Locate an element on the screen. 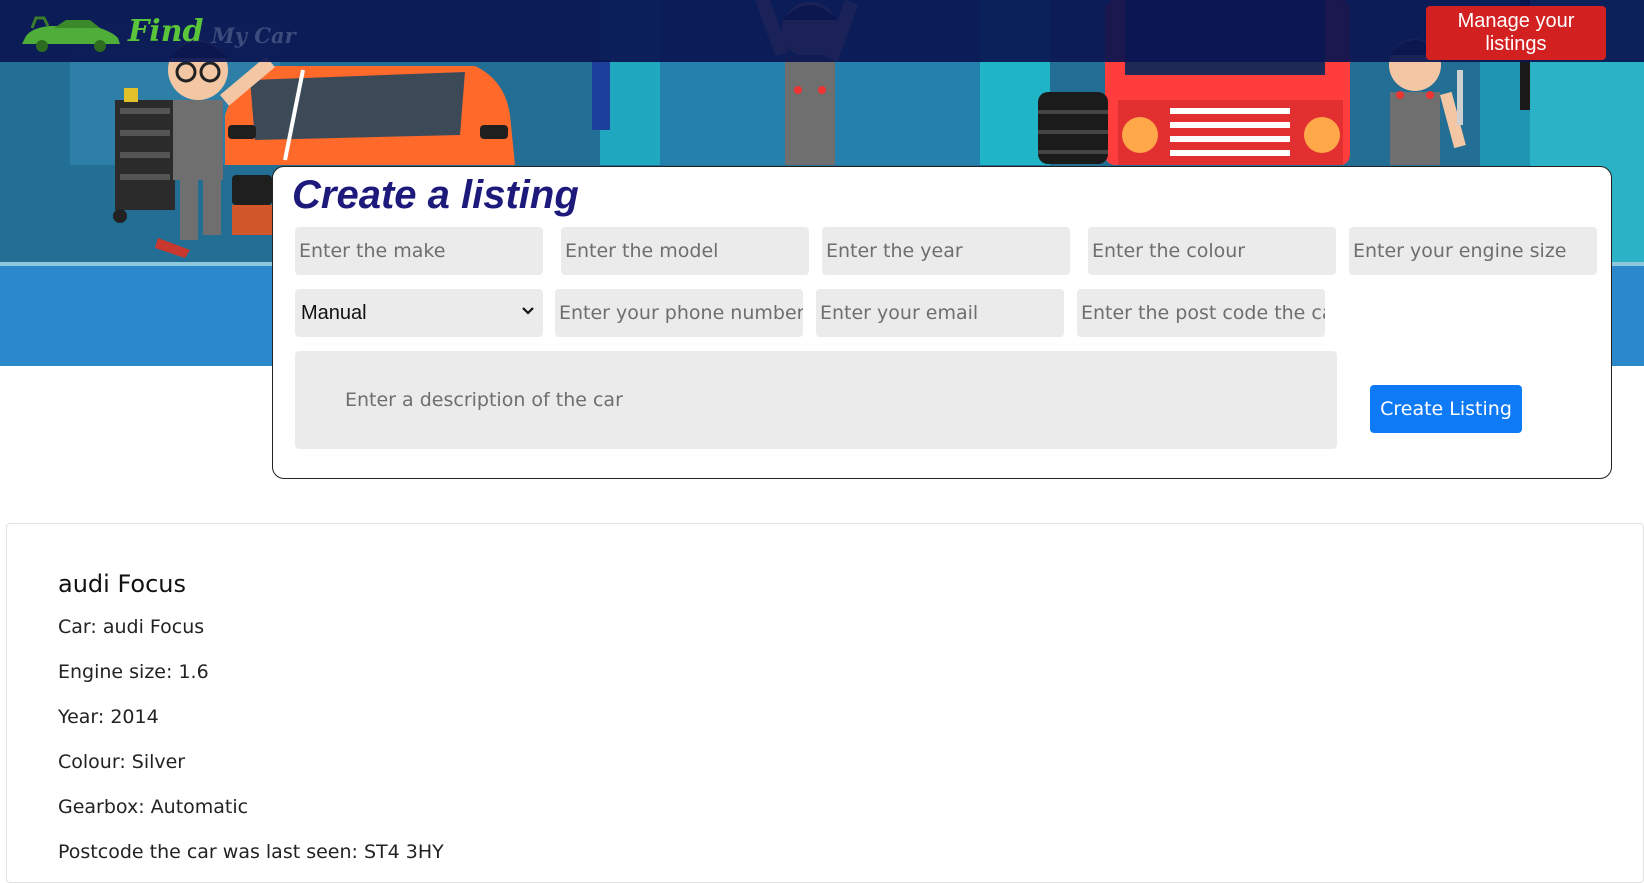 This screenshot has width=1644, height=883. year-input is located at coordinates (946, 251).